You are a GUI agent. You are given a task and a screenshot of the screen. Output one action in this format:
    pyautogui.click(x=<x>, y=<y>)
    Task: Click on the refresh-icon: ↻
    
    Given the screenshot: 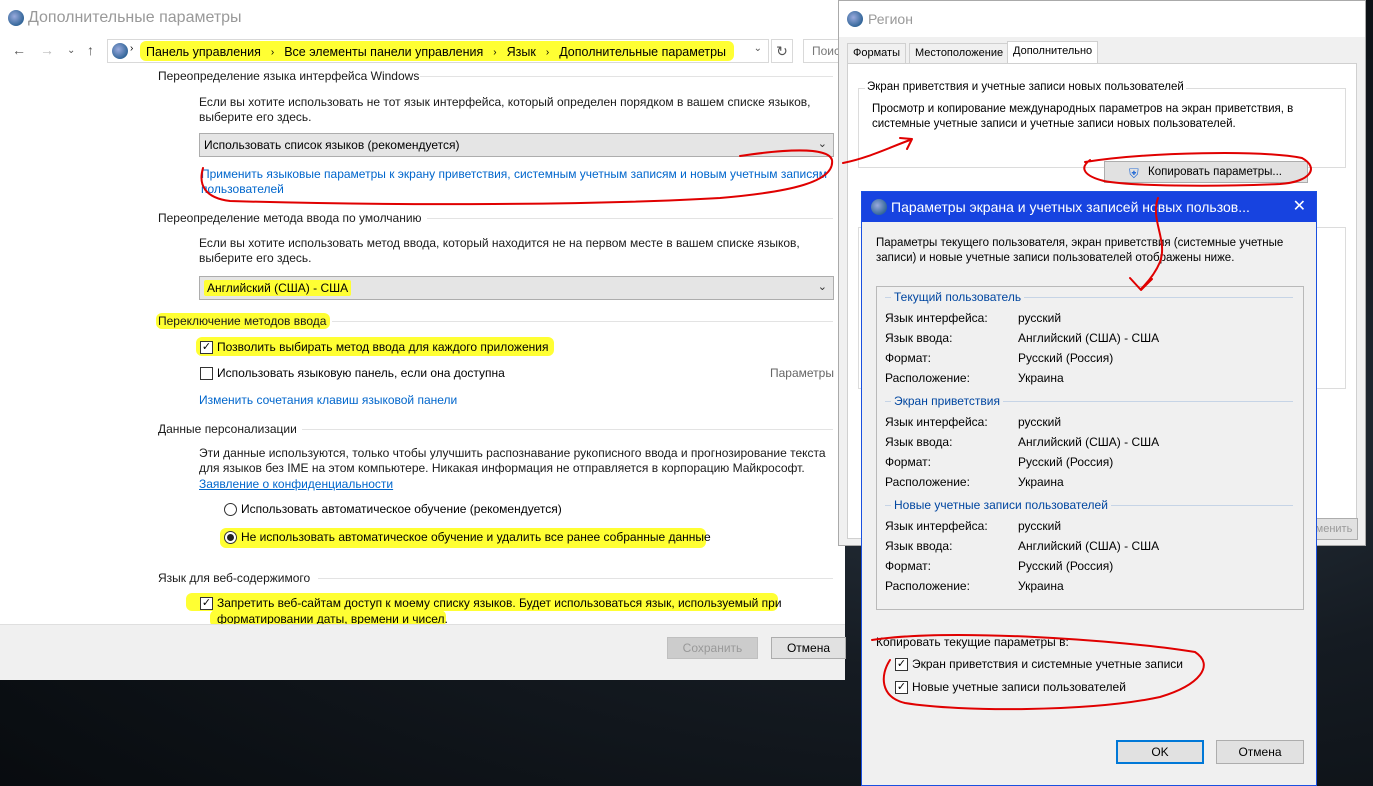 What is the action you would take?
    pyautogui.click(x=782, y=51)
    